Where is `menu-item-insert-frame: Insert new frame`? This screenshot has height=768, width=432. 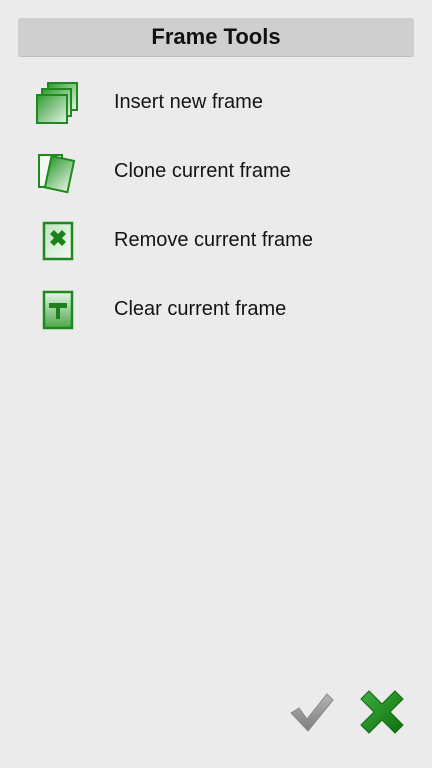 menu-item-insert-frame: Insert new frame is located at coordinates (216, 102).